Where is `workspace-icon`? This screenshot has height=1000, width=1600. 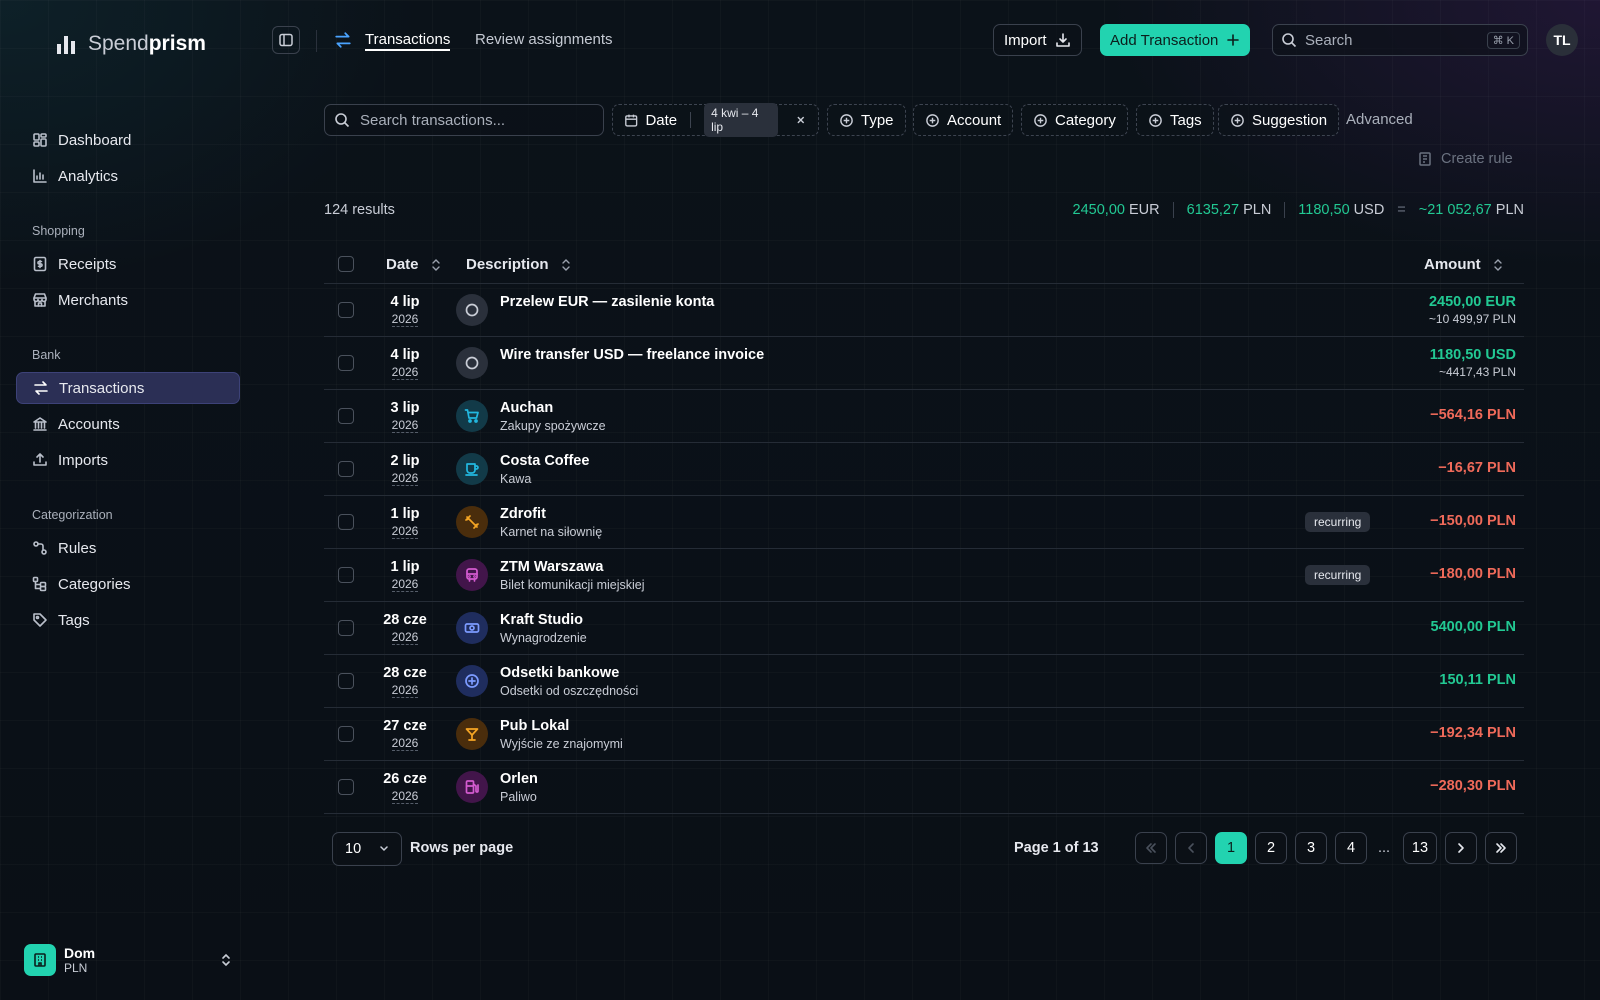
workspace-icon is located at coordinates (40, 960).